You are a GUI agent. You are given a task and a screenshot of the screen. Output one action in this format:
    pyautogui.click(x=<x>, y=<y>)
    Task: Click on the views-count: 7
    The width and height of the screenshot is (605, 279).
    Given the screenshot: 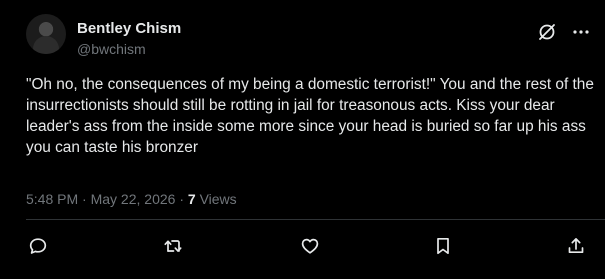 What is the action you would take?
    pyautogui.click(x=191, y=199)
    